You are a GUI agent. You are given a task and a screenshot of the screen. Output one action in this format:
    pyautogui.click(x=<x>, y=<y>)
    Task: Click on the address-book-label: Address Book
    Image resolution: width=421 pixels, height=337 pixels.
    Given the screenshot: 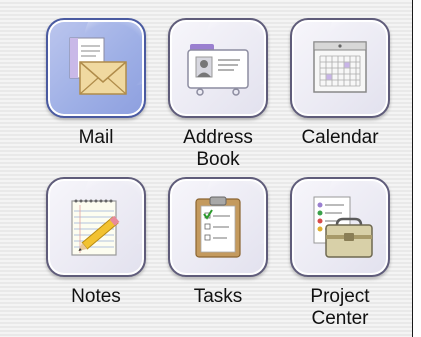 What is the action you would take?
    pyautogui.click(x=218, y=149)
    